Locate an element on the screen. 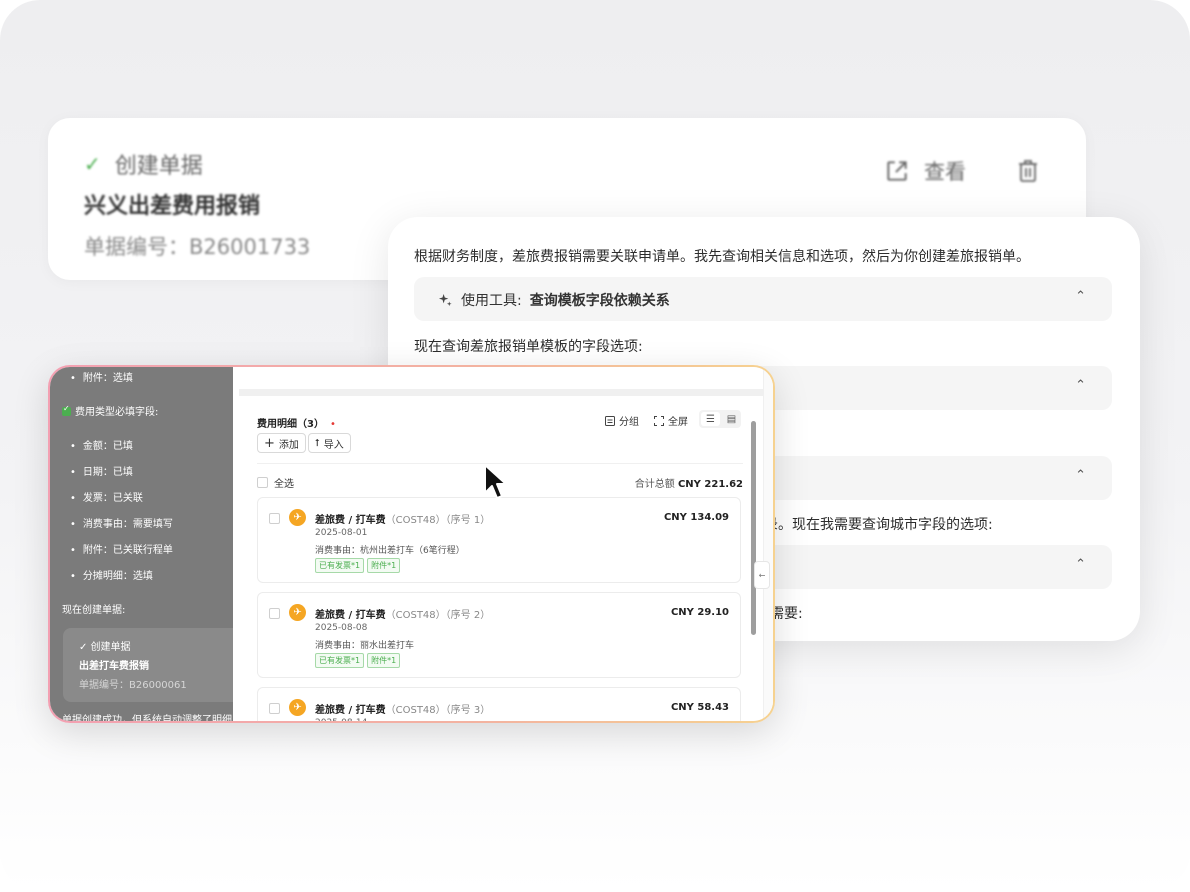  field-item: 附件：已关联行程单 is located at coordinates (121, 548).